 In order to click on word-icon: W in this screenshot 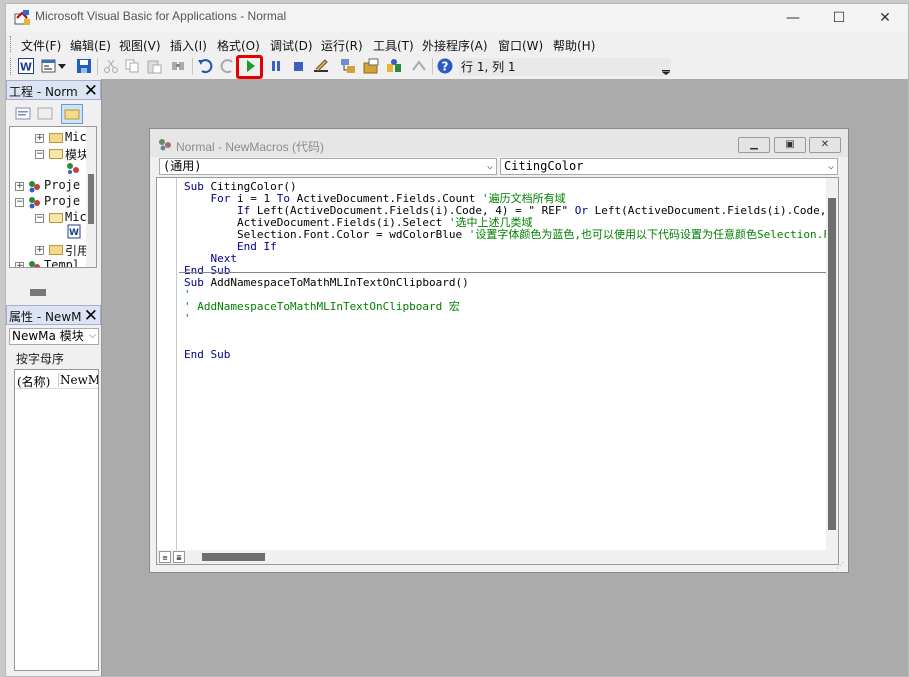, I will do `click(26, 66)`.